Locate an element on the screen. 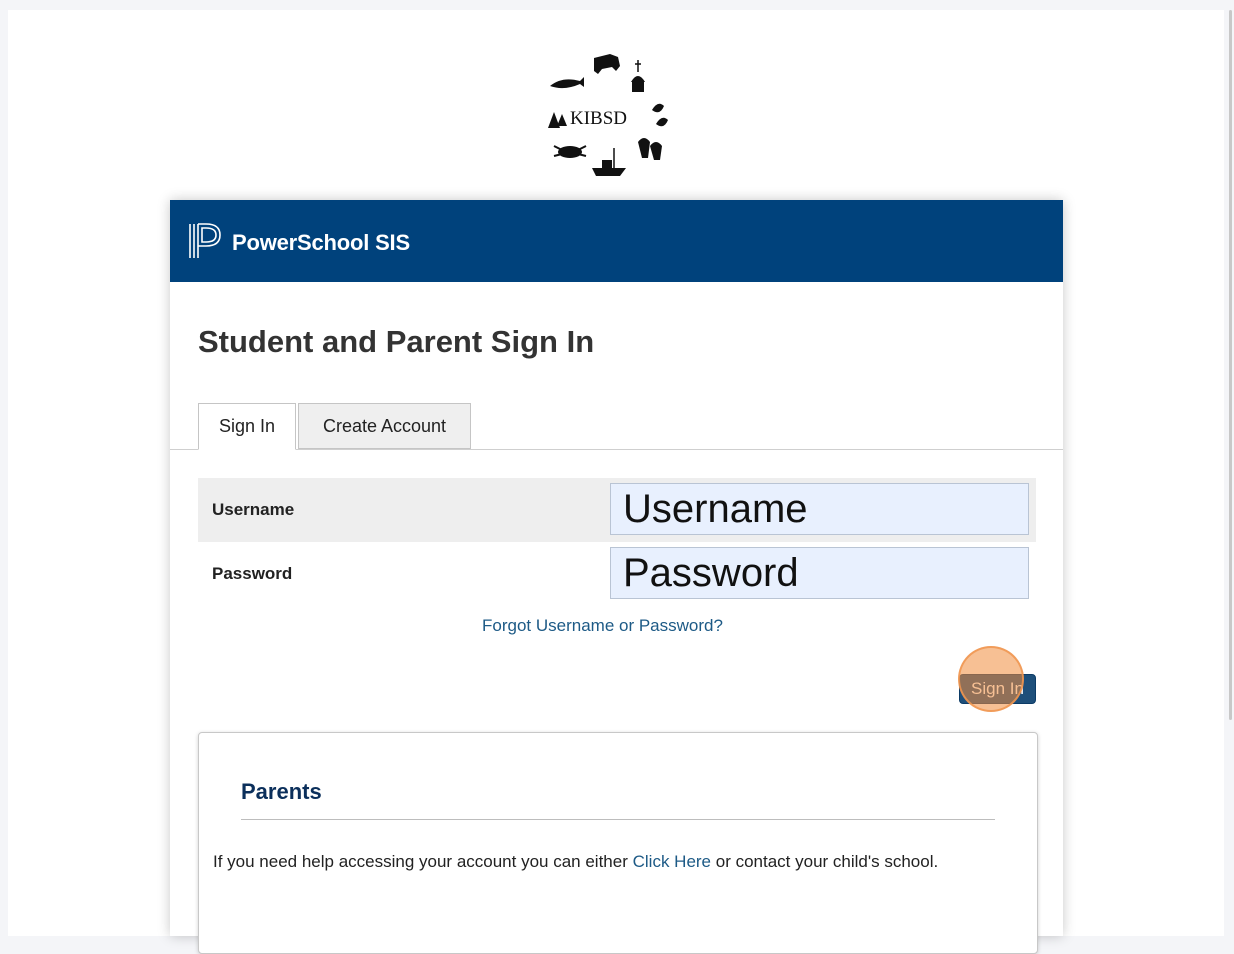 The height and width of the screenshot is (954, 1234). forgot-credentials-link: Forgot Username or Password? is located at coordinates (602, 626).